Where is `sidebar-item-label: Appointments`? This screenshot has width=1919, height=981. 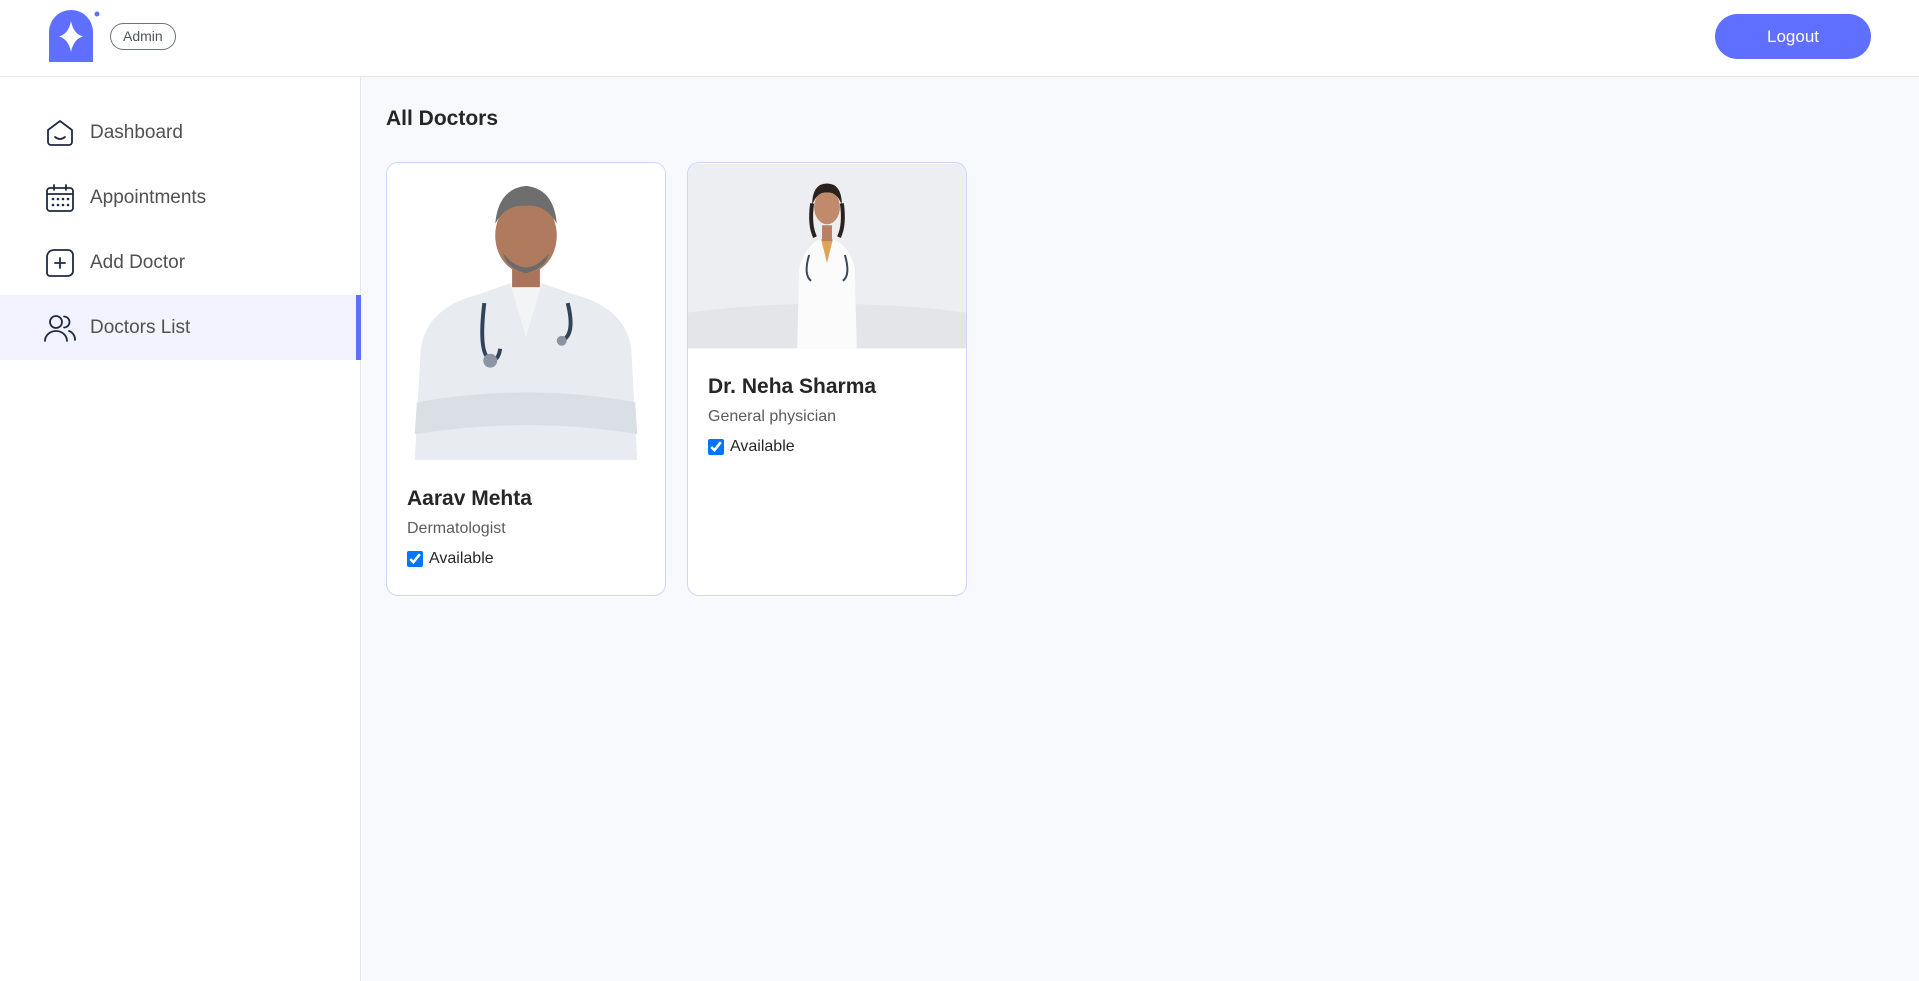
sidebar-item-label: Appointments is located at coordinates (148, 197).